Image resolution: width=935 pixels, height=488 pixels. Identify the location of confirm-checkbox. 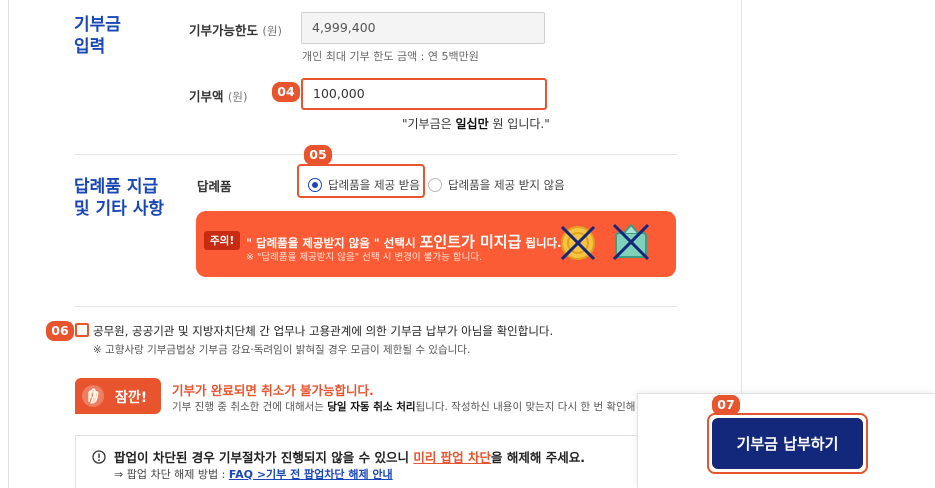
(82, 330).